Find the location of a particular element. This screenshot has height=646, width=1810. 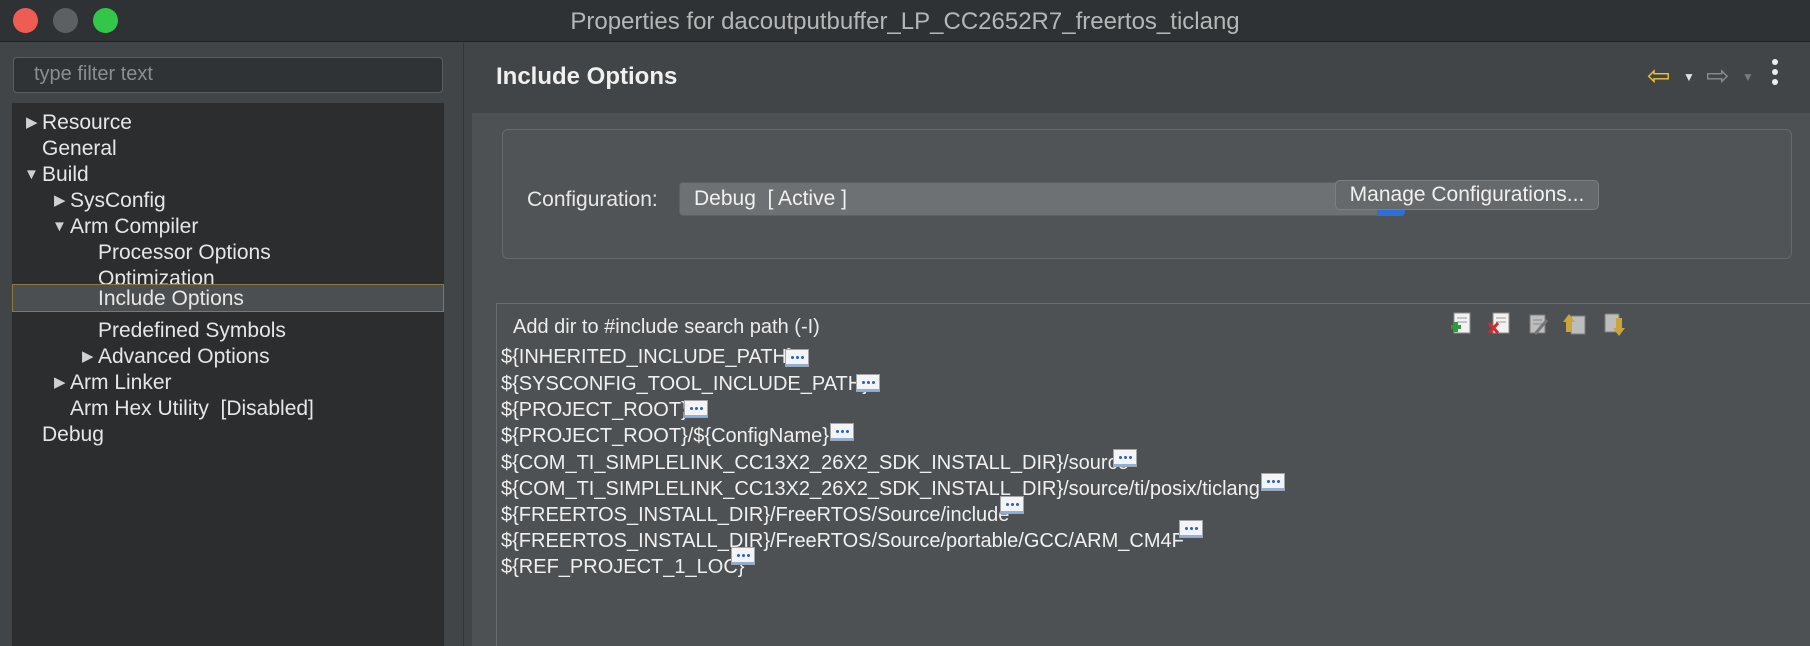

tree-item-label: General is located at coordinates (79, 148).